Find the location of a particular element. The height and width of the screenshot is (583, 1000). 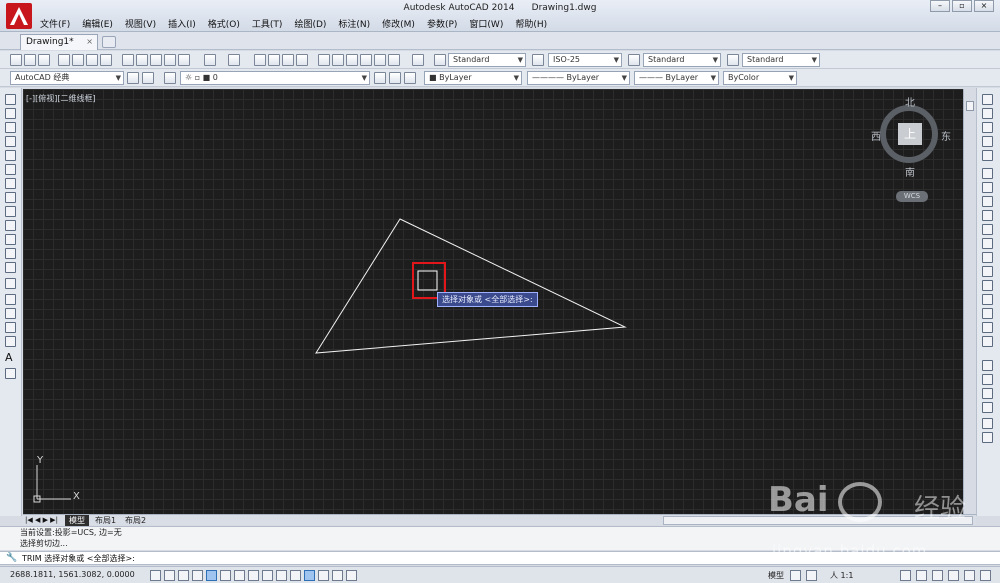

chamfer-icon is located at coordinates (987, 299).